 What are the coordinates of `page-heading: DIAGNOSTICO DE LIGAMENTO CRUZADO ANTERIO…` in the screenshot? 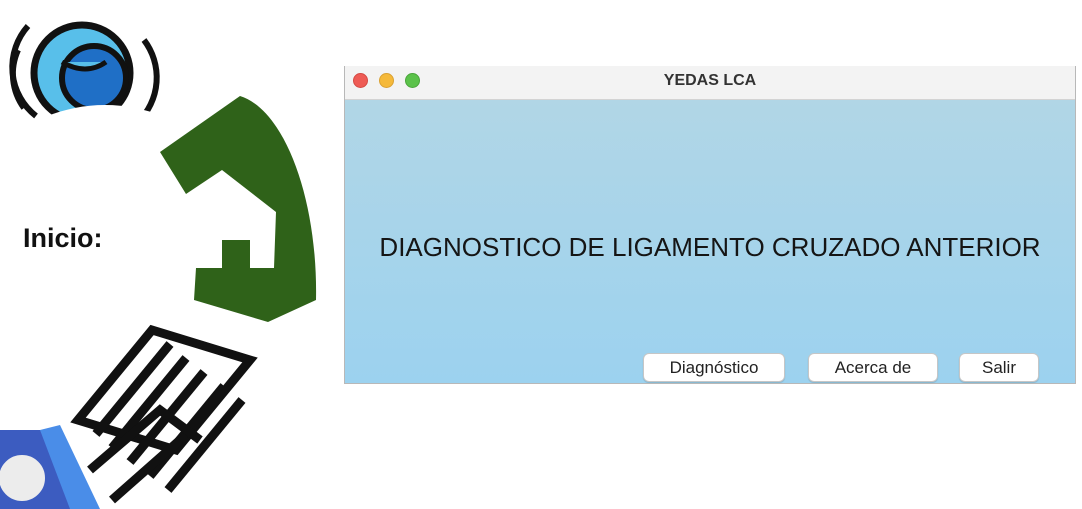 It's located at (710, 247).